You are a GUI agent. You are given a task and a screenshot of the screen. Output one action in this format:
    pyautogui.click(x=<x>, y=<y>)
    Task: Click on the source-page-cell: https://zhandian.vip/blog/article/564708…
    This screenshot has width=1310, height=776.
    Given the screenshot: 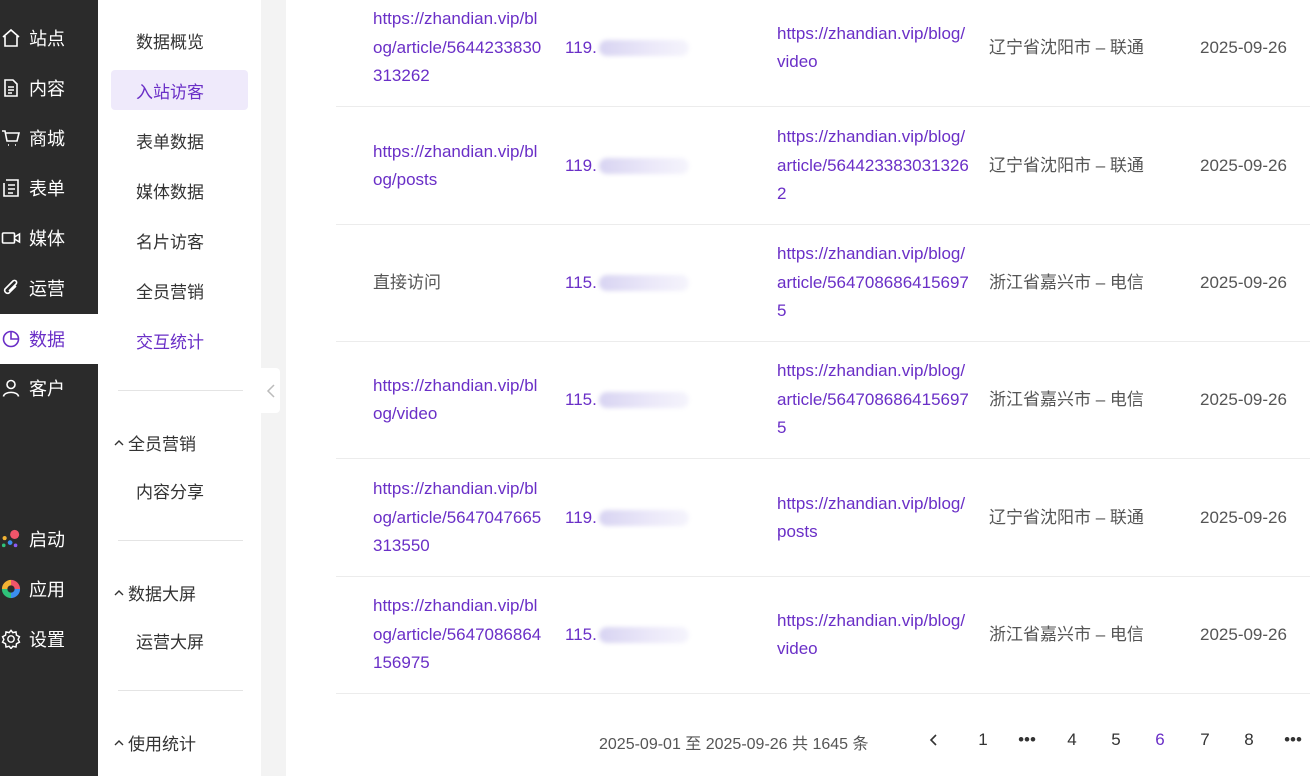 What is the action you would take?
    pyautogui.click(x=458, y=635)
    